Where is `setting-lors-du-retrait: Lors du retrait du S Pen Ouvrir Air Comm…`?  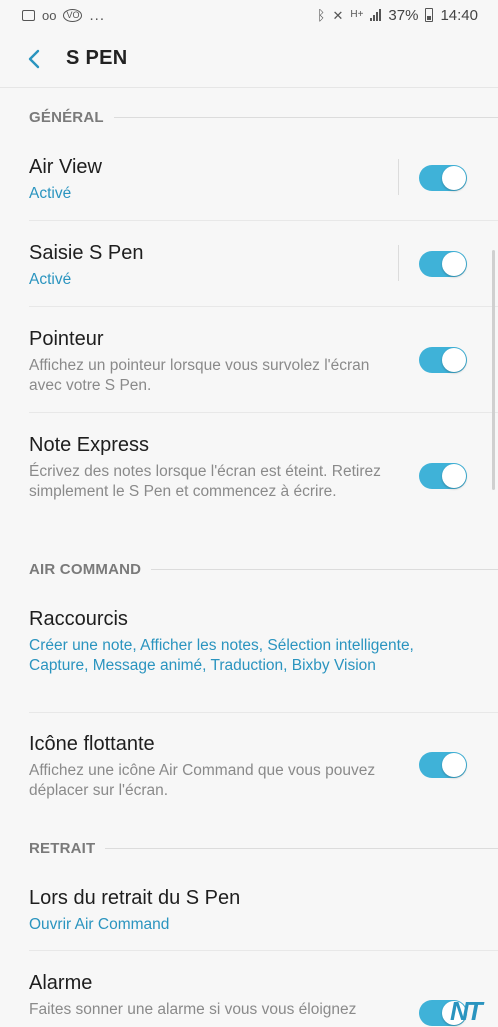 setting-lors-du-retrait: Lors du retrait du S Pen Ouvrir Air Comm… is located at coordinates (263, 910).